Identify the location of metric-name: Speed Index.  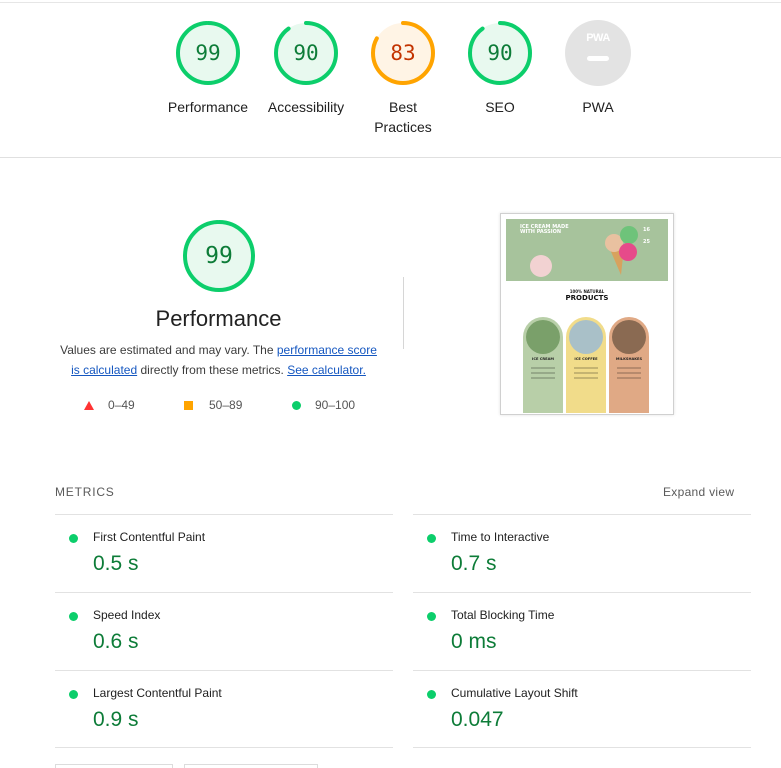
(127, 615).